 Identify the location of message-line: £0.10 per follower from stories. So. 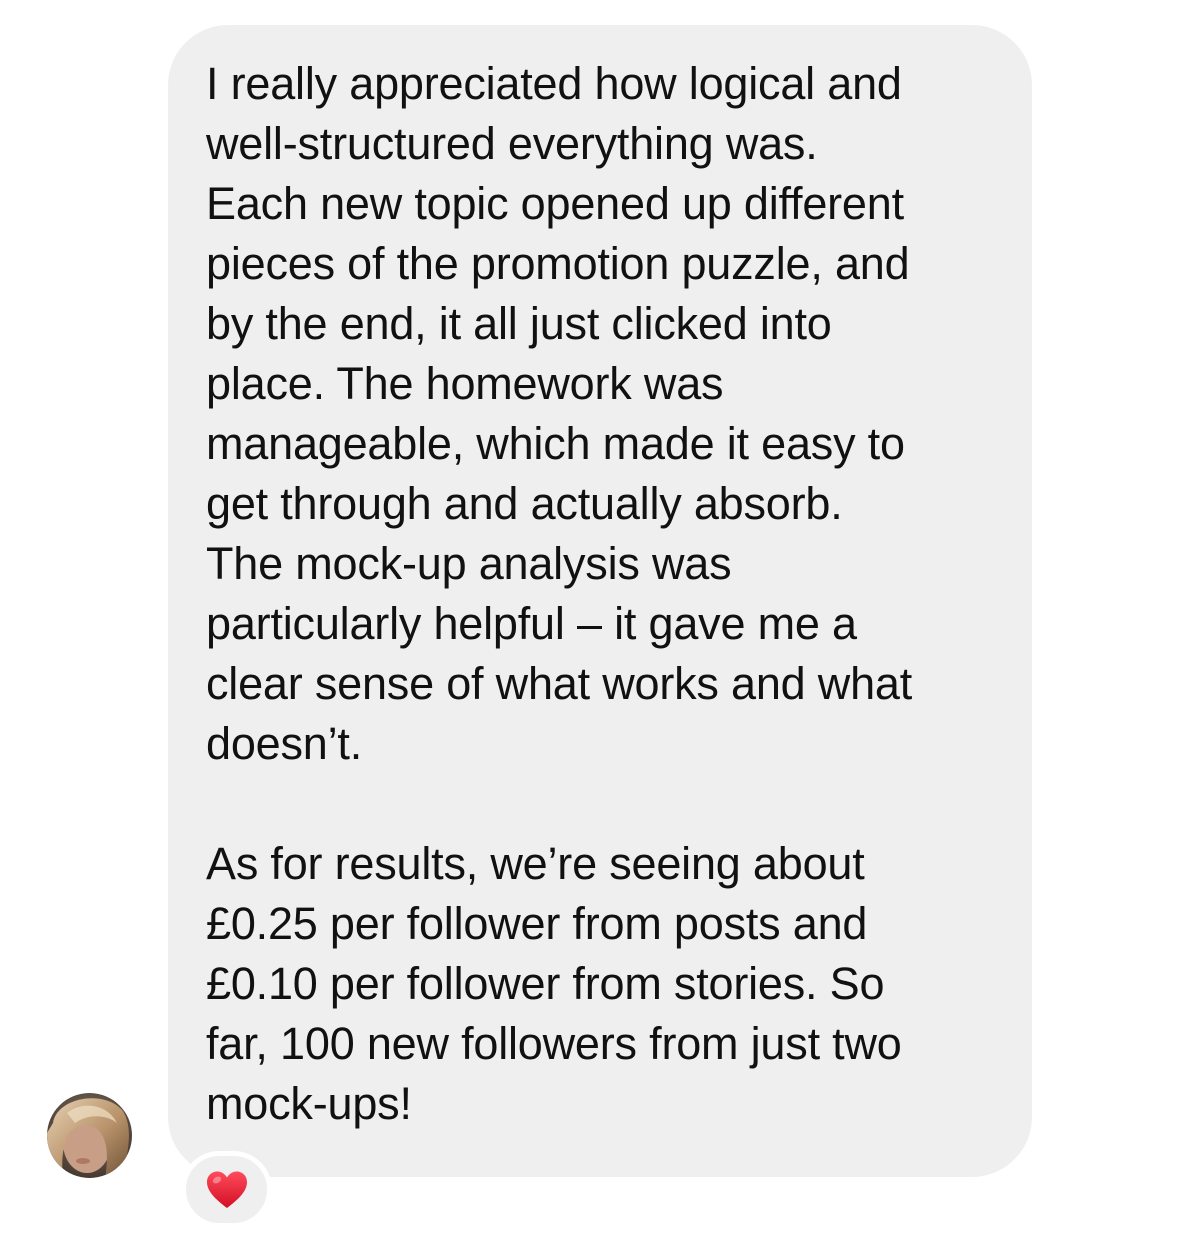
(545, 983).